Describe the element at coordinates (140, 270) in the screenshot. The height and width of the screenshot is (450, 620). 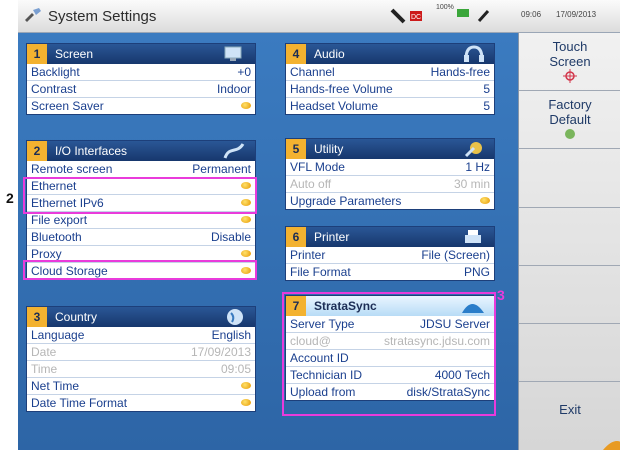
I see `proxy-highlight-box` at that location.